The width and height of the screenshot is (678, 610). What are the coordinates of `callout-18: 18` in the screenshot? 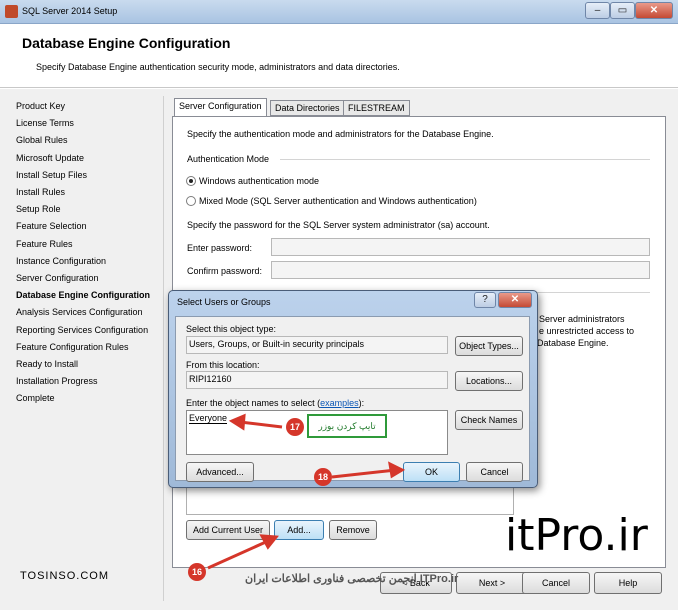 It's located at (323, 477).